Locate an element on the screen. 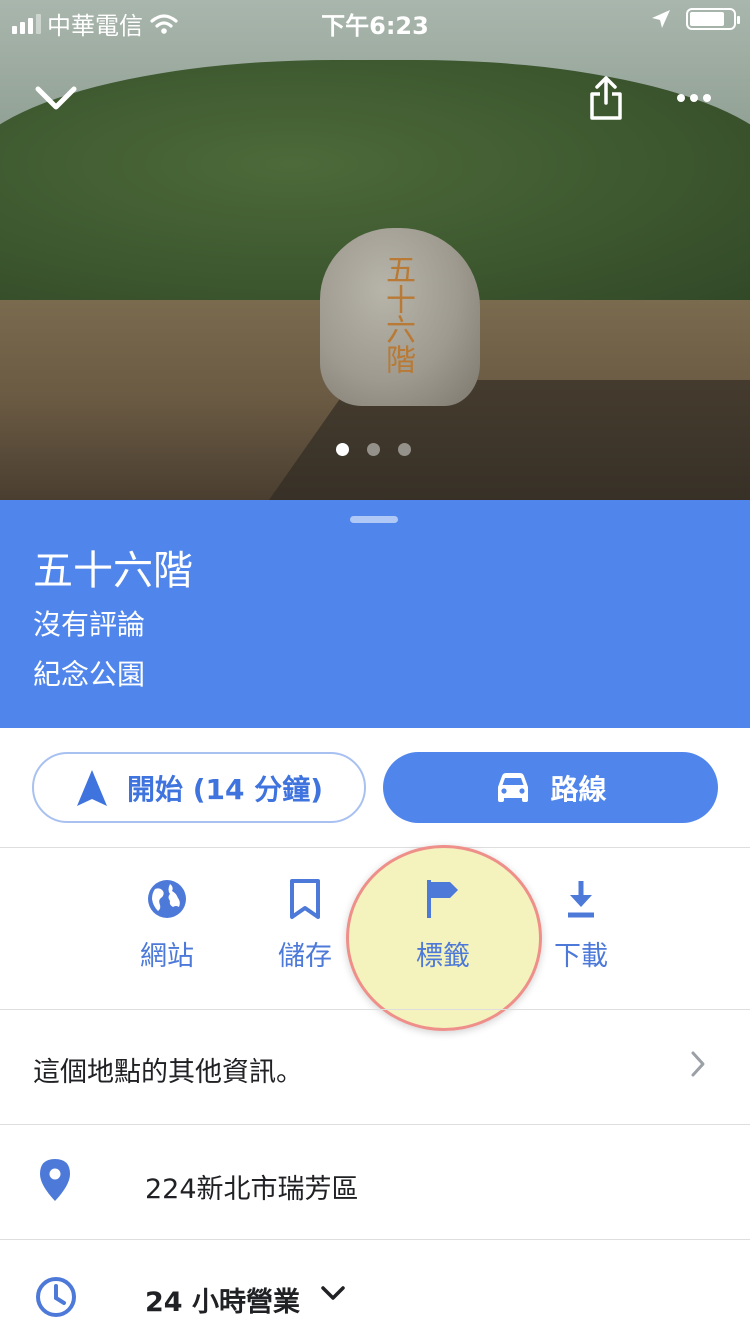 This screenshot has height=1334, width=750. start-navigation-button: 開始 (14 分鐘) is located at coordinates (199, 787).